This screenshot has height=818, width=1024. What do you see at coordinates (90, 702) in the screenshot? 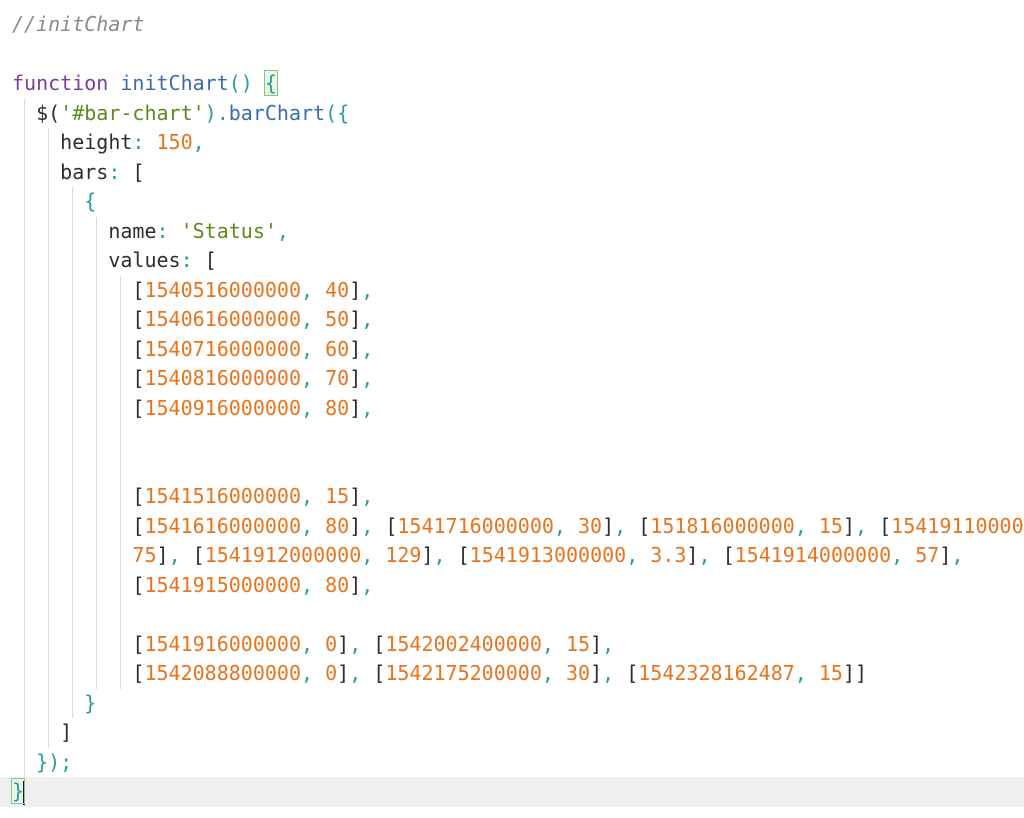
I see `token-punct: }` at bounding box center [90, 702].